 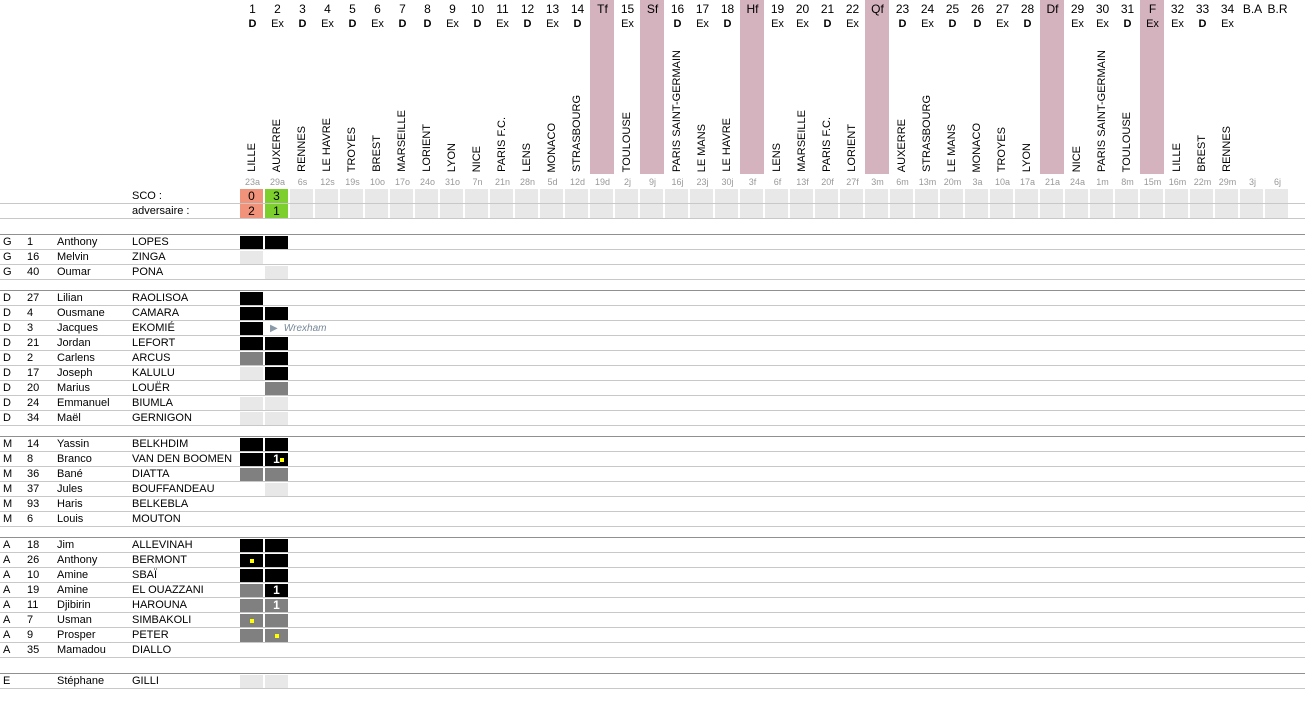 What do you see at coordinates (76, 358) in the screenshot?
I see `player-first: Carlens` at bounding box center [76, 358].